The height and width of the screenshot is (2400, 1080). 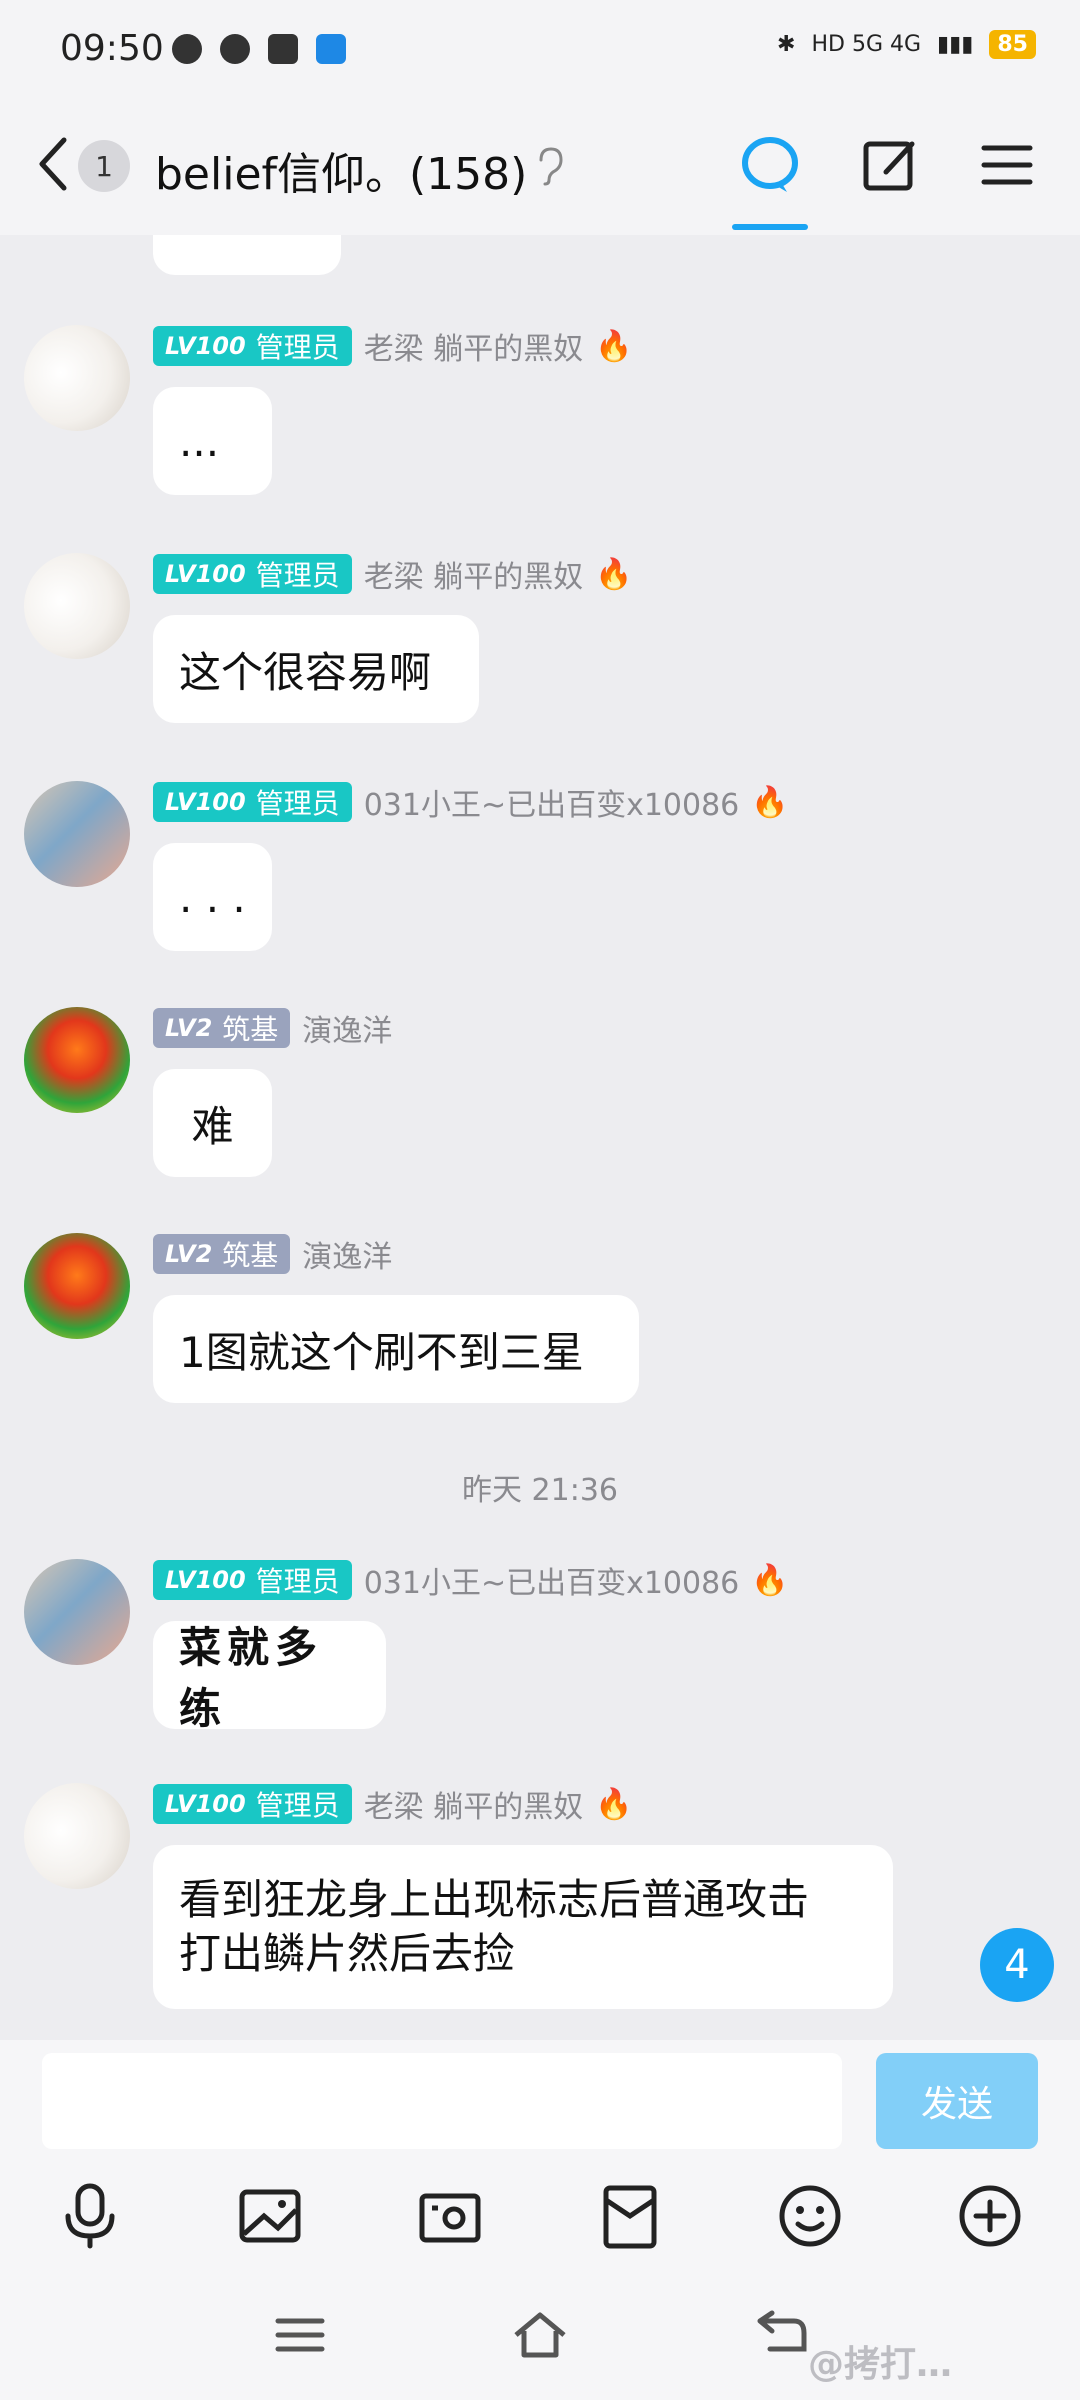 What do you see at coordinates (341, 170) in the screenshot?
I see `group-title: belief信仰。(158)` at bounding box center [341, 170].